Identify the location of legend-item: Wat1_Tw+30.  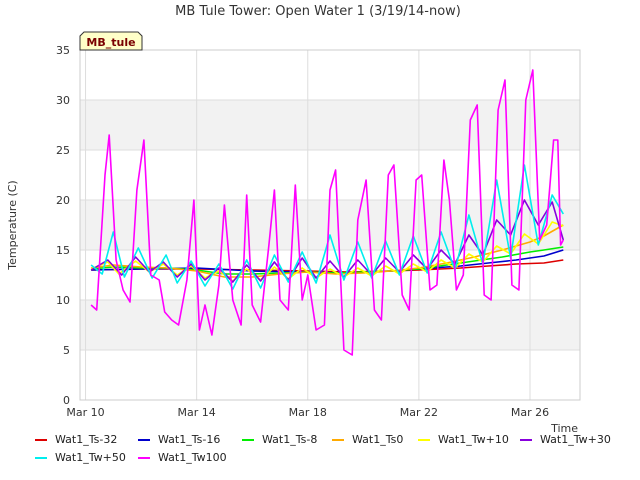
(565, 439).